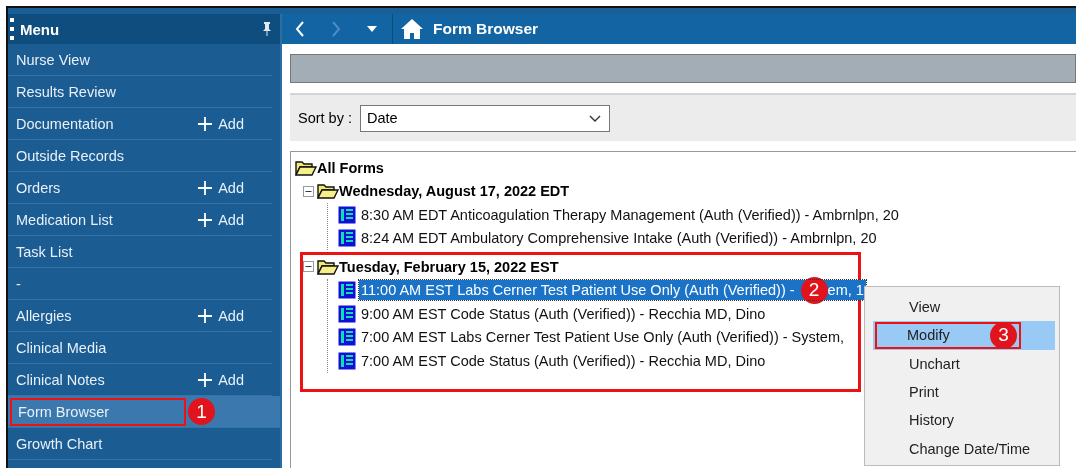 This screenshot has width=1076, height=468. What do you see at coordinates (98, 411) in the screenshot?
I see `highlight-box: Form Browser` at bounding box center [98, 411].